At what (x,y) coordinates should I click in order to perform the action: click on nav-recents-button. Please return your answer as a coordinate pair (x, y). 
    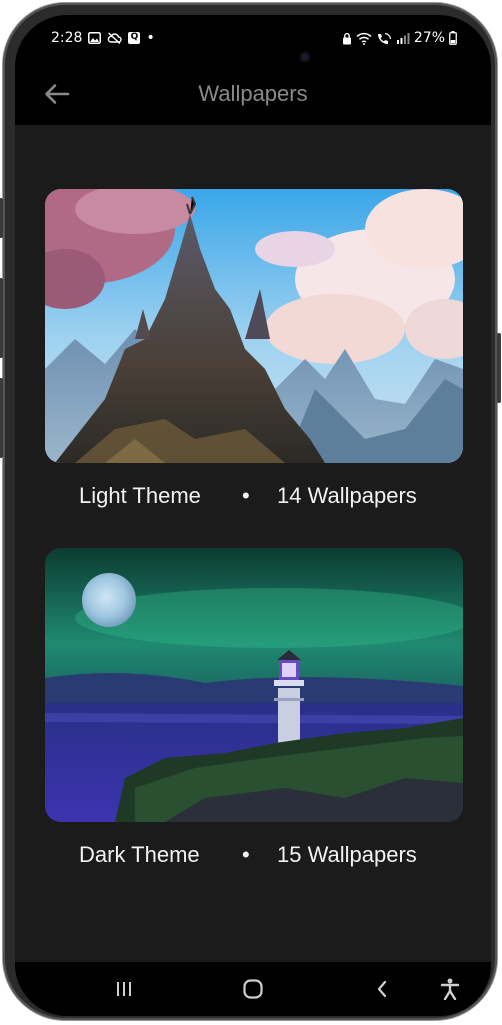
    Looking at the image, I should click on (124, 989).